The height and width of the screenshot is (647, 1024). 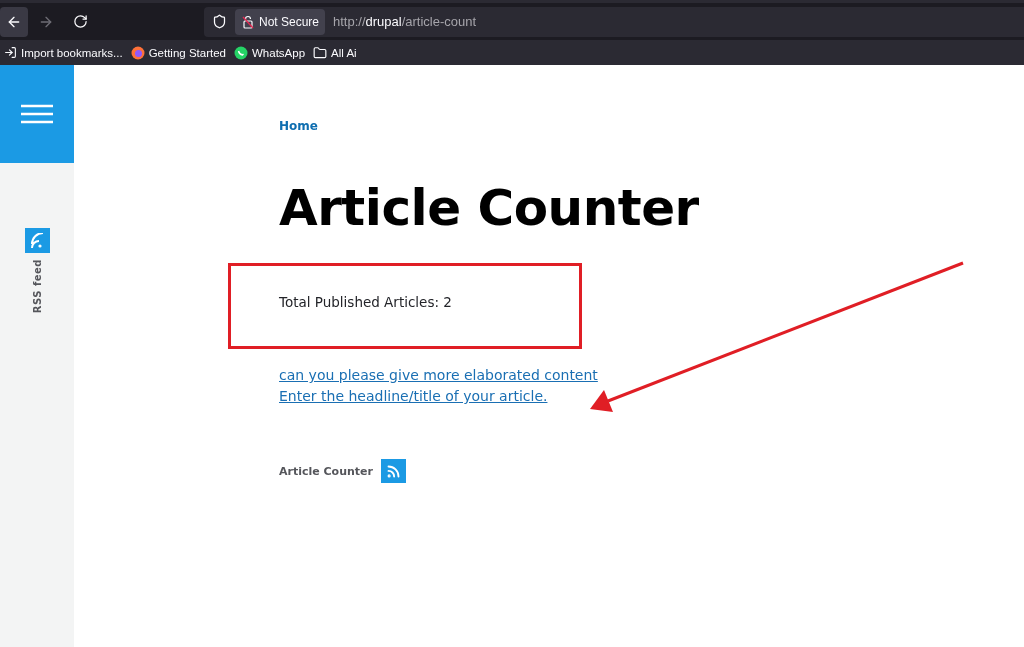 I want to click on rss-icon, so click(x=393, y=471).